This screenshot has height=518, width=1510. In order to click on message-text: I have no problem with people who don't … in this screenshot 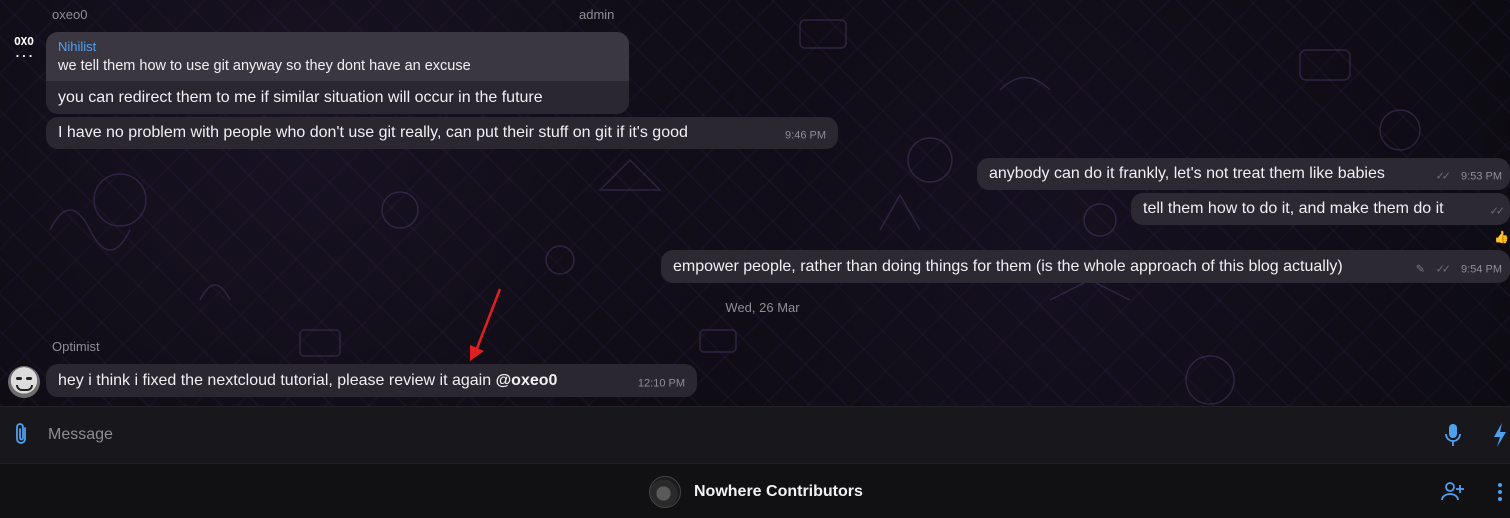, I will do `click(373, 132)`.